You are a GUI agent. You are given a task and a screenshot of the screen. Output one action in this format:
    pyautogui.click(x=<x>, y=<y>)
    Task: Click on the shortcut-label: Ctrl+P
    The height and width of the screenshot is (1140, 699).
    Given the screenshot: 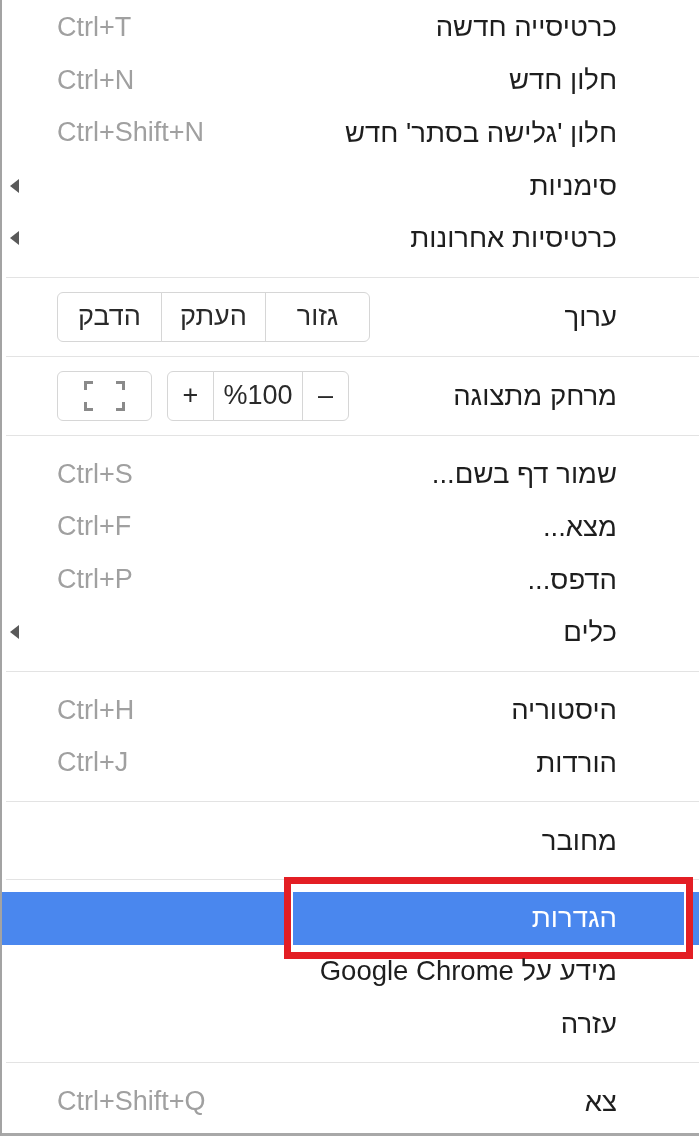 What is the action you would take?
    pyautogui.click(x=95, y=580)
    